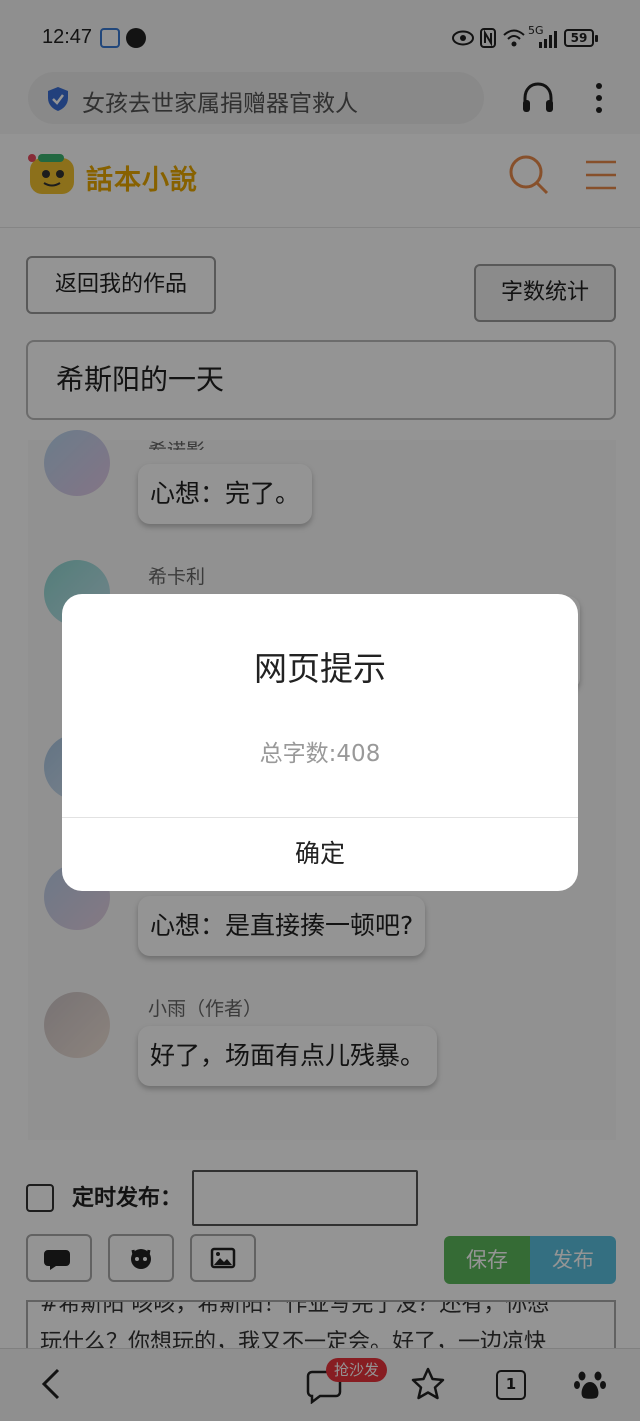 The height and width of the screenshot is (1421, 640). What do you see at coordinates (320, 754) in the screenshot?
I see `dialog-message: 总字数:408` at bounding box center [320, 754].